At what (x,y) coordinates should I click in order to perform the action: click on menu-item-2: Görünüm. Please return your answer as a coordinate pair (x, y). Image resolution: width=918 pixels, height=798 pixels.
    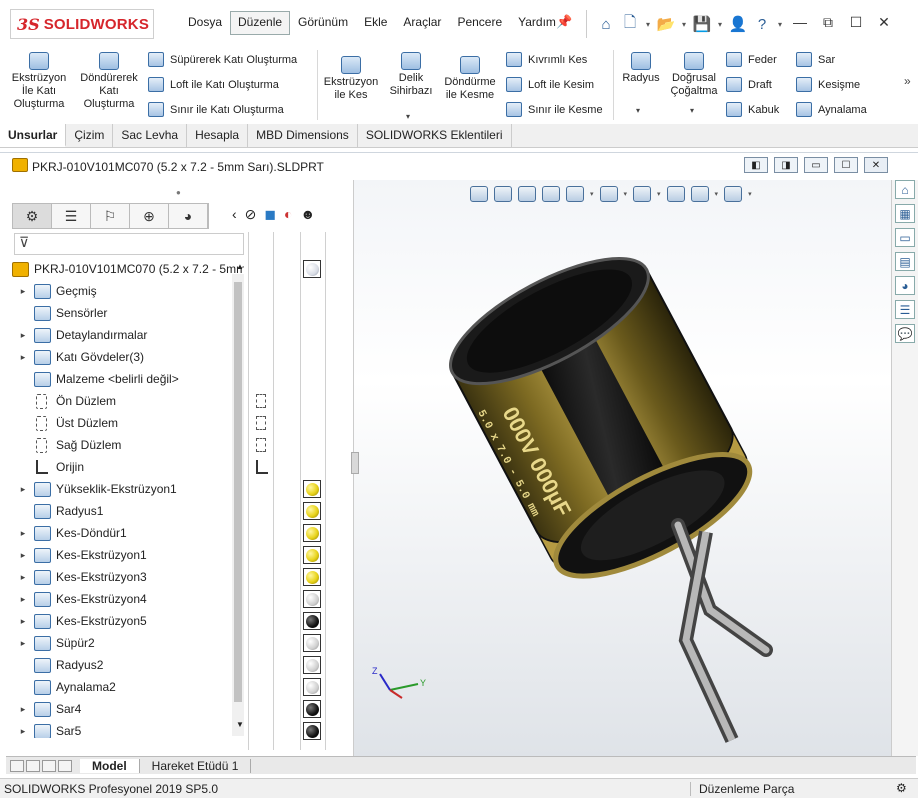
    Looking at the image, I should click on (323, 23).